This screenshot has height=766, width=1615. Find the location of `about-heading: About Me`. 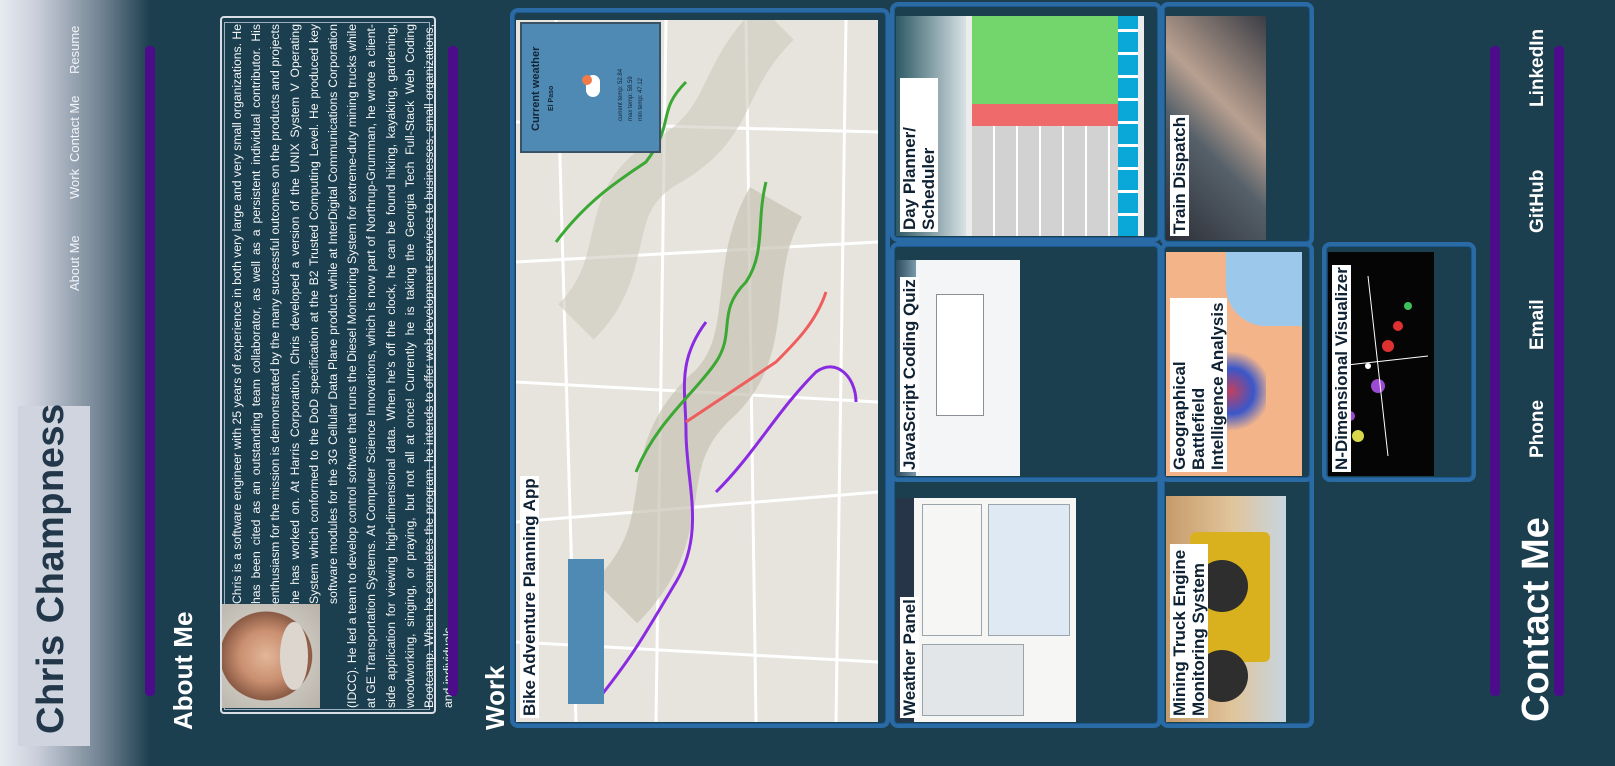

about-heading: About Me is located at coordinates (183, 670).